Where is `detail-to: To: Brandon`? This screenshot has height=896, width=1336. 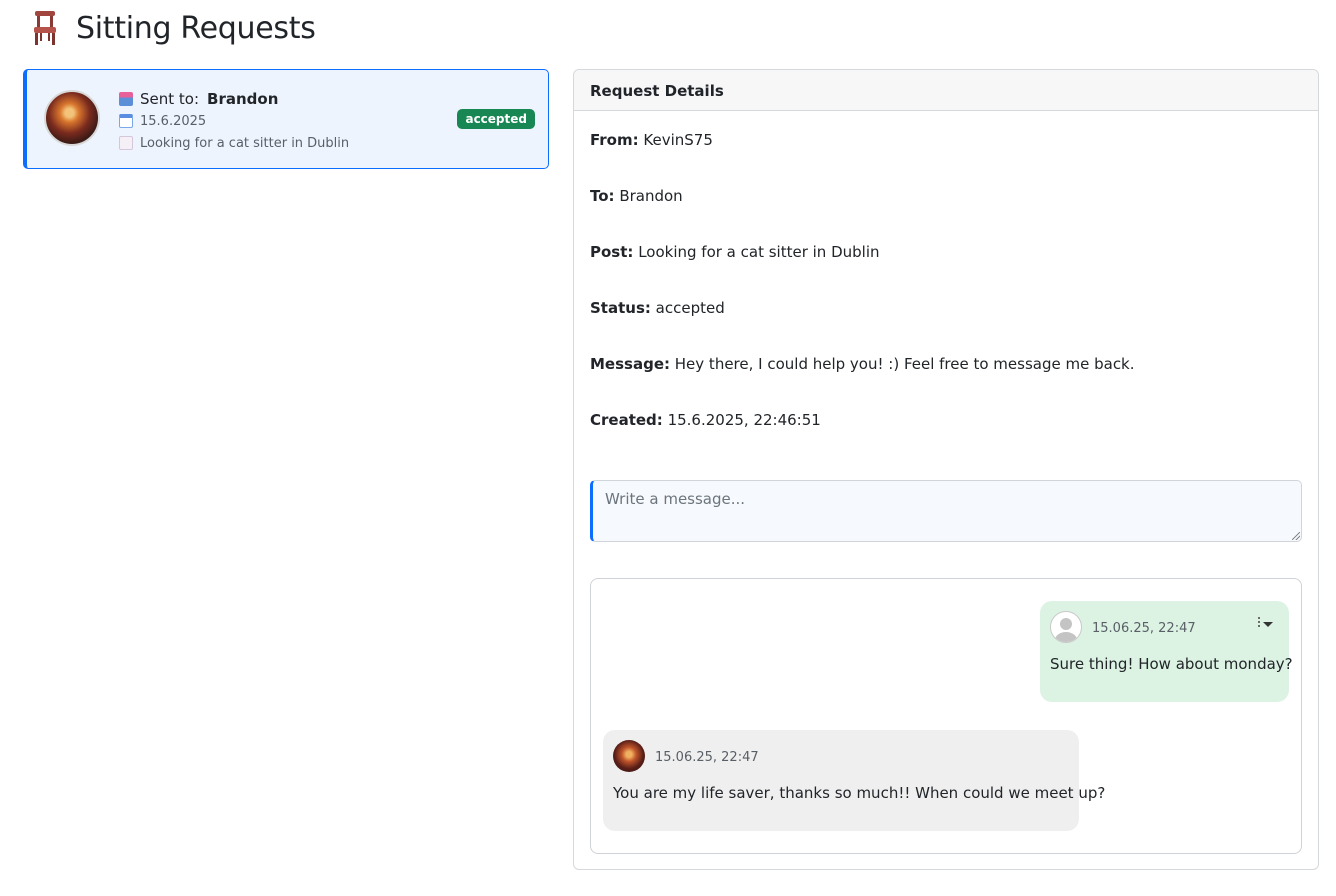
detail-to: To: Brandon is located at coordinates (636, 196).